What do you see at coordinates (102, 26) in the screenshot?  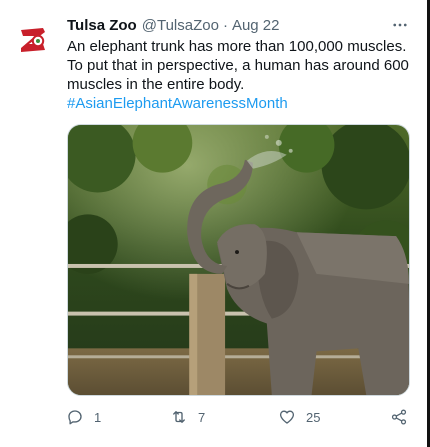 I see `author-name: Tulsa Zoo` at bounding box center [102, 26].